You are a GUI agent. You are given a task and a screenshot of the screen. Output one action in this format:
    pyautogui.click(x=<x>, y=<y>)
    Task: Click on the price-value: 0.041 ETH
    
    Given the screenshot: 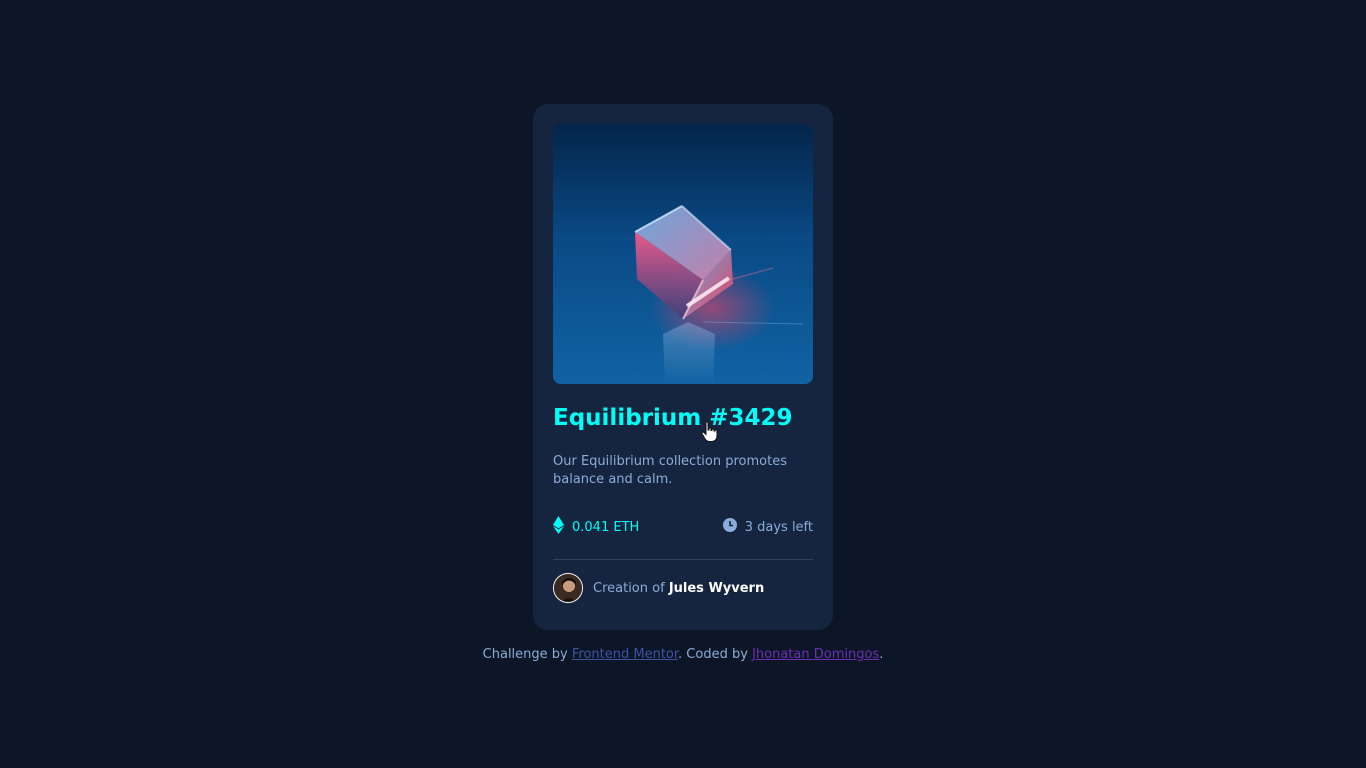 What is the action you would take?
    pyautogui.click(x=606, y=527)
    